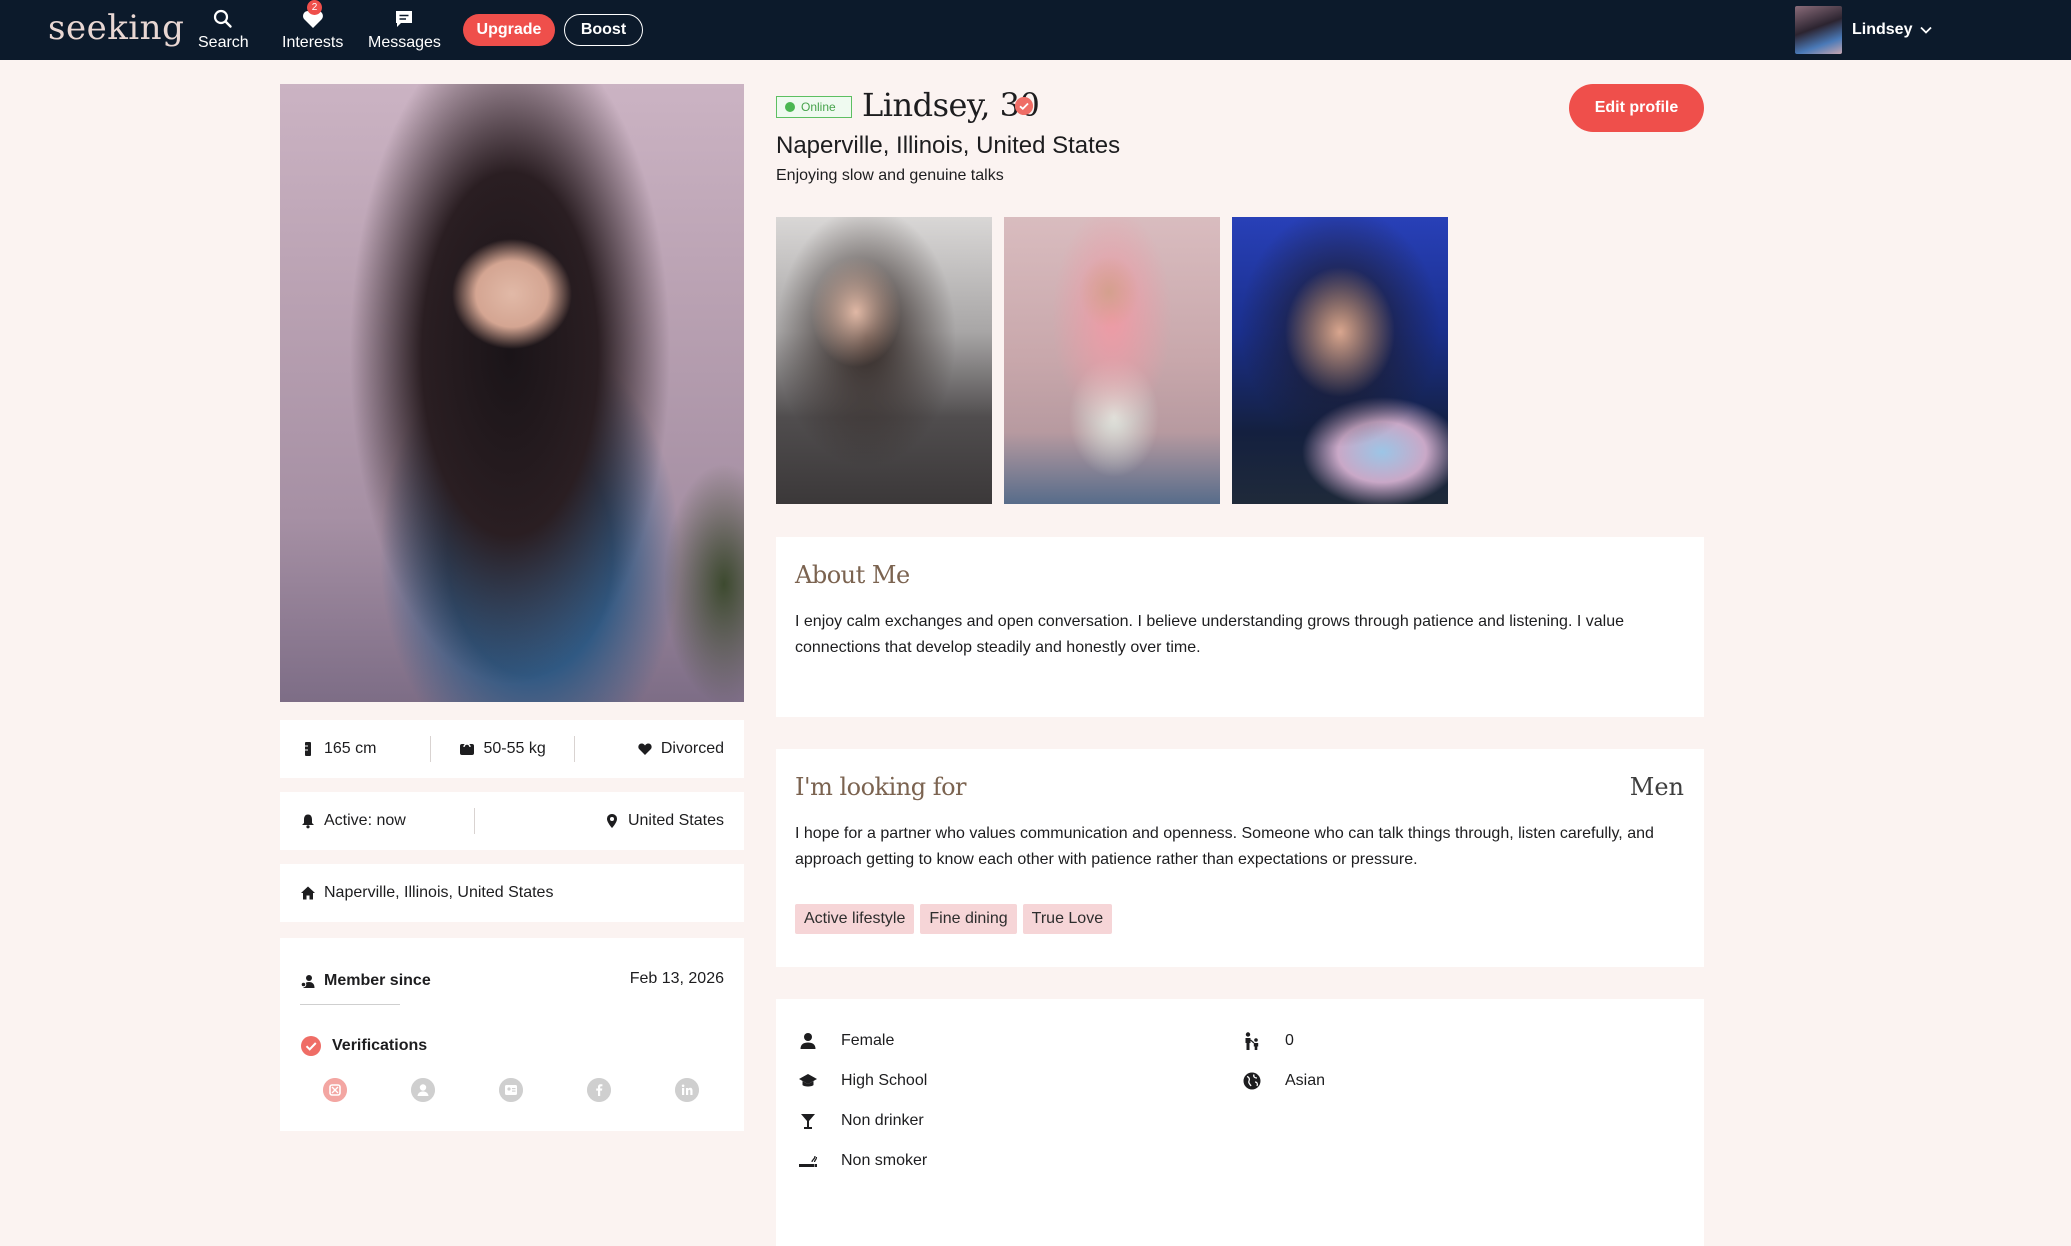 The width and height of the screenshot is (2071, 1246). Describe the element at coordinates (509, 30) in the screenshot. I see `upgrade-button: Upgrade` at that location.